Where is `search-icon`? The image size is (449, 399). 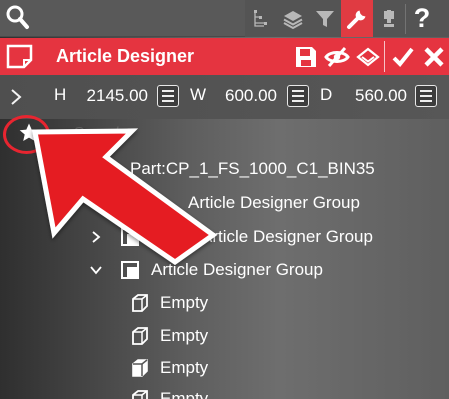 search-icon is located at coordinates (18, 18).